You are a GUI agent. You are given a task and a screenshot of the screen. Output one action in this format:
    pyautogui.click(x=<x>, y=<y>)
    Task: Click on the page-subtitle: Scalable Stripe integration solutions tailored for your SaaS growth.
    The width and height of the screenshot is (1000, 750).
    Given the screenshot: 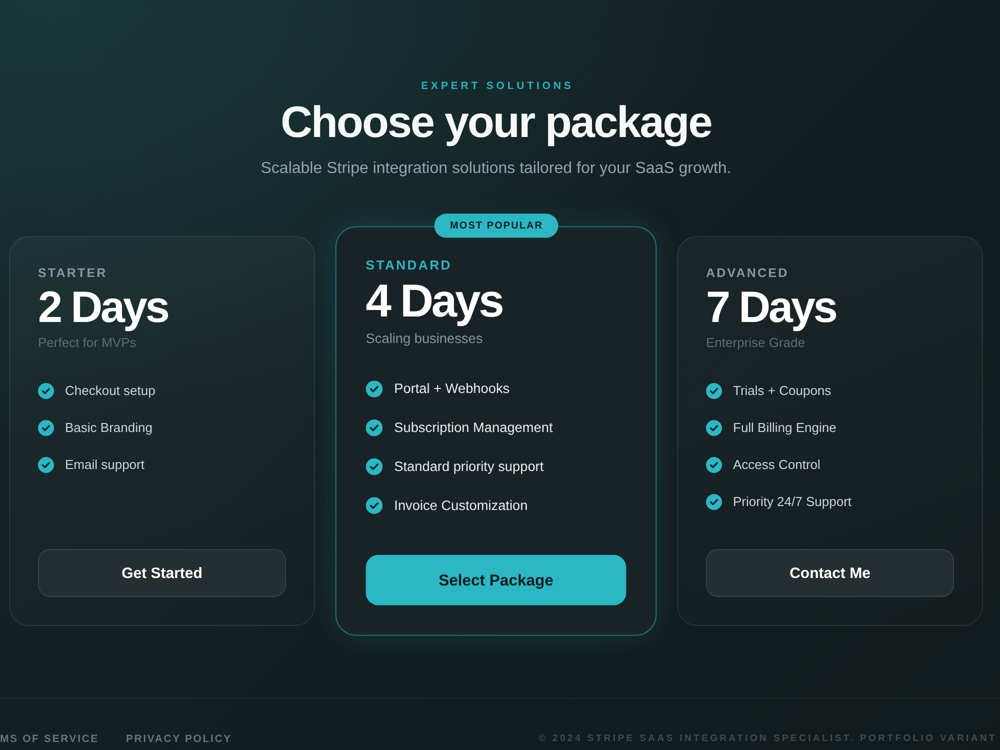 What is the action you would take?
    pyautogui.click(x=496, y=169)
    